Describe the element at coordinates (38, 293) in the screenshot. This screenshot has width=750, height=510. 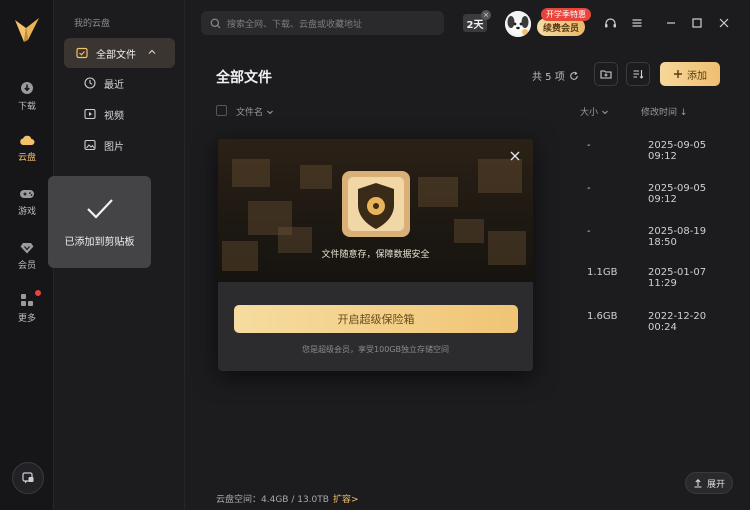
I see `notification-dot` at that location.